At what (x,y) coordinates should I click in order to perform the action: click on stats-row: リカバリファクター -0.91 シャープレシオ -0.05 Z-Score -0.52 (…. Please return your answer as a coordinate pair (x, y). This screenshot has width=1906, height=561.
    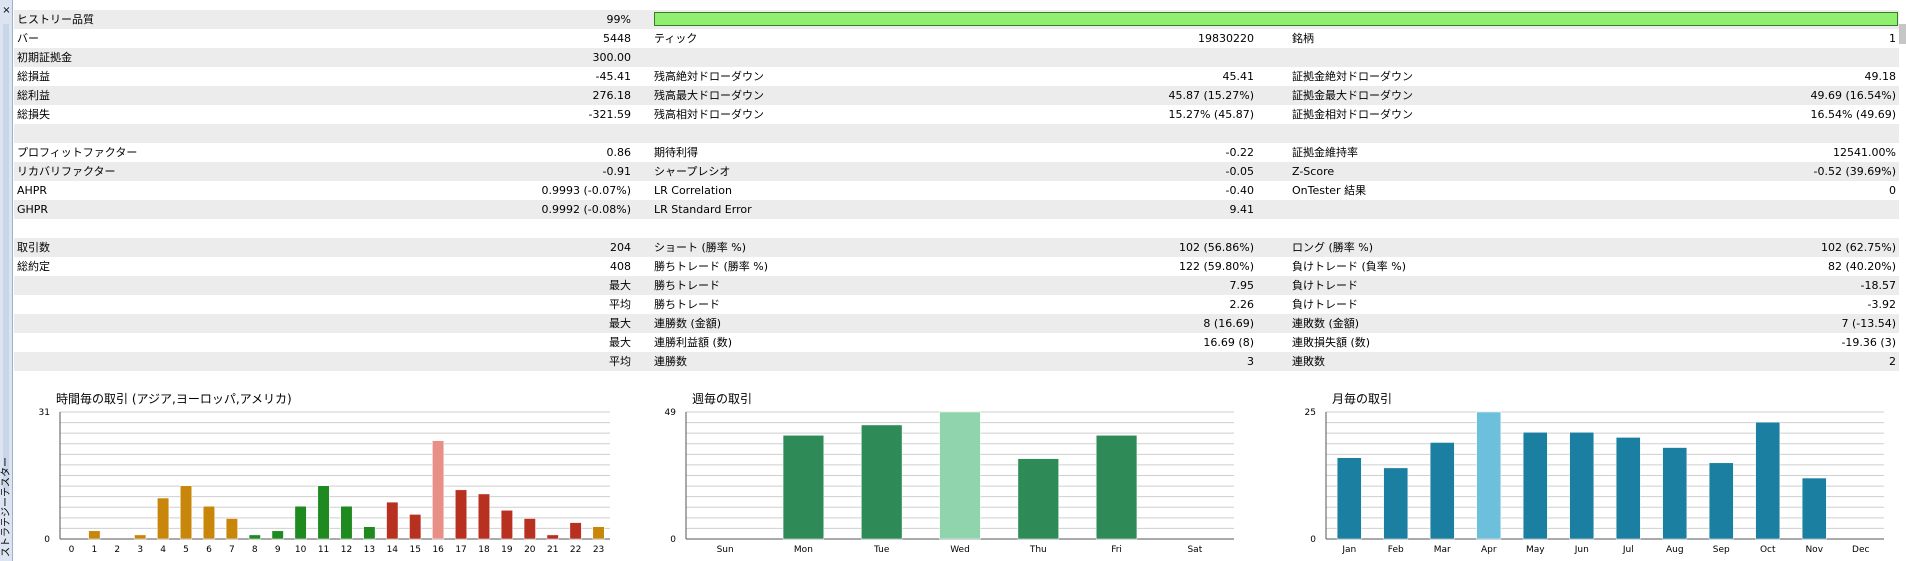
    Looking at the image, I should click on (956, 171).